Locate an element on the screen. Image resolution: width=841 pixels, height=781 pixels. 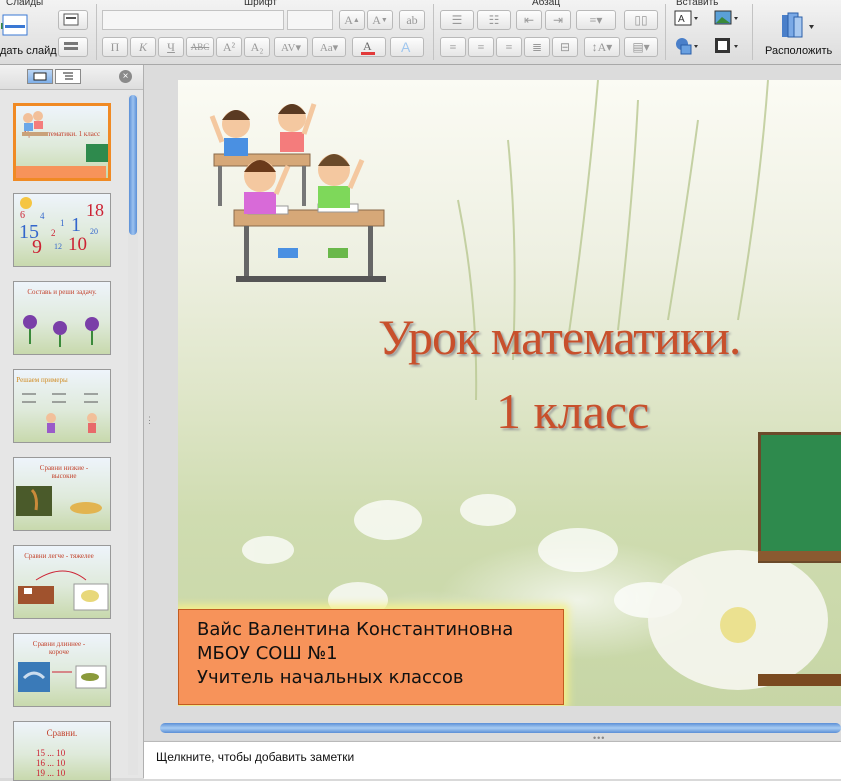
font-color-icon: A is located at coordinates (368, 47).